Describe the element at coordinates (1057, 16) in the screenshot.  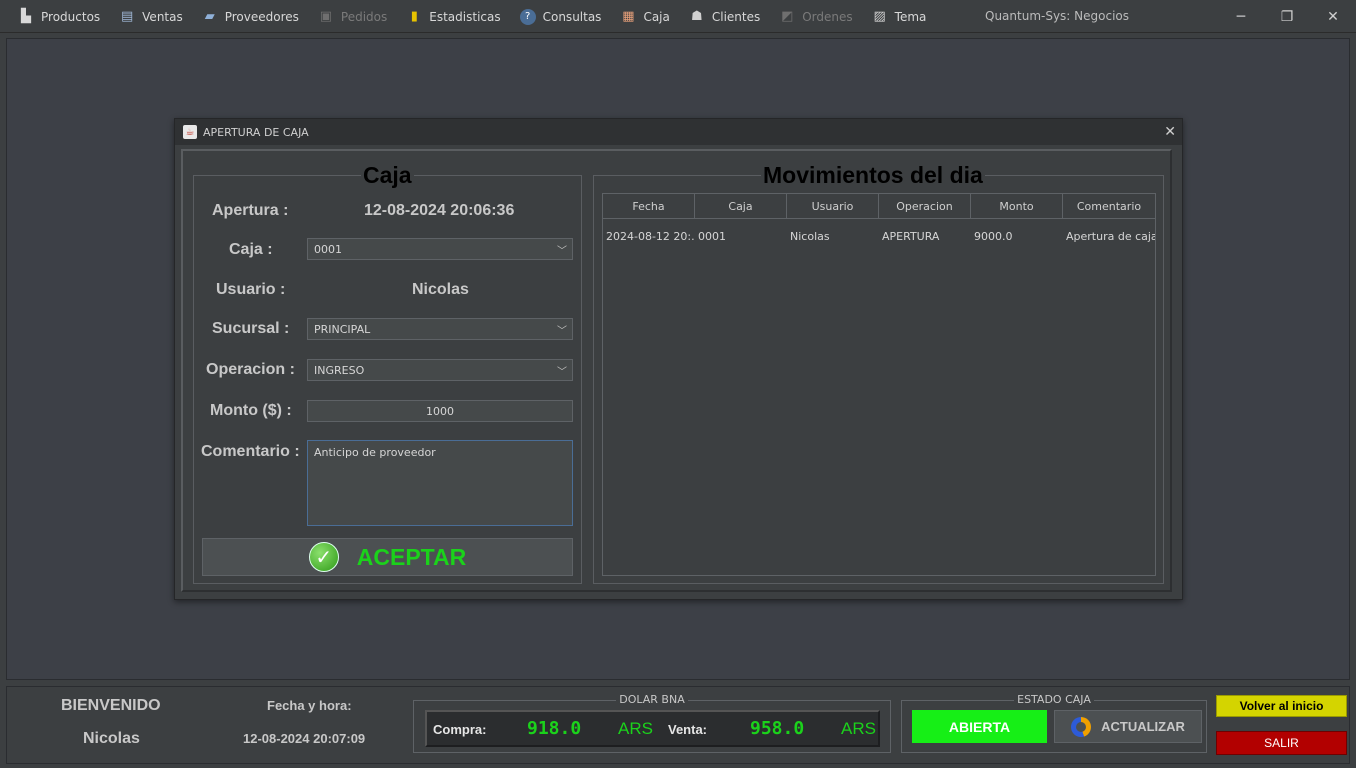
I see `app-title: Quantum-Sys: Negocios` at that location.